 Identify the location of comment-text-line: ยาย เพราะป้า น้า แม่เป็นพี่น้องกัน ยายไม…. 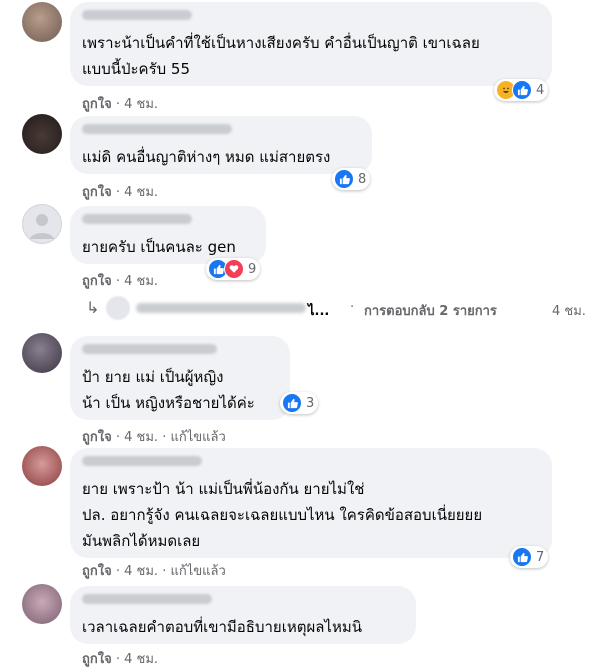
(223, 489).